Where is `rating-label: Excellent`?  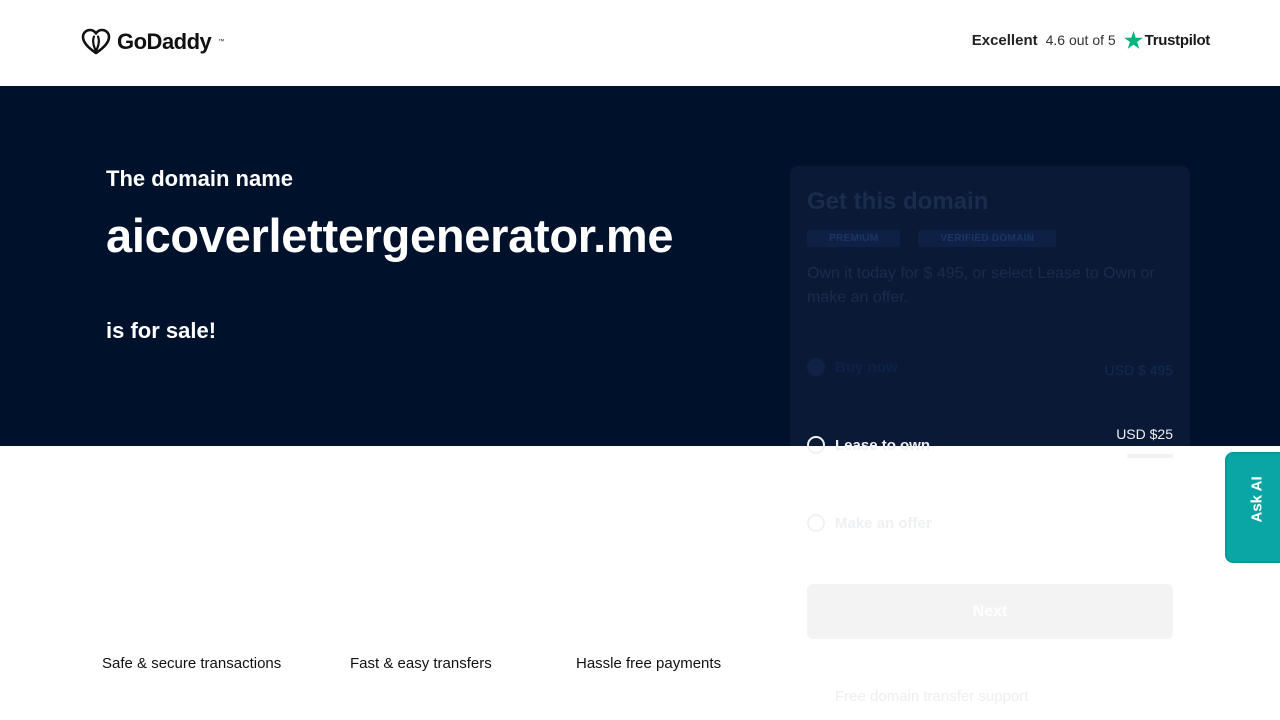 rating-label: Excellent is located at coordinates (1004, 40).